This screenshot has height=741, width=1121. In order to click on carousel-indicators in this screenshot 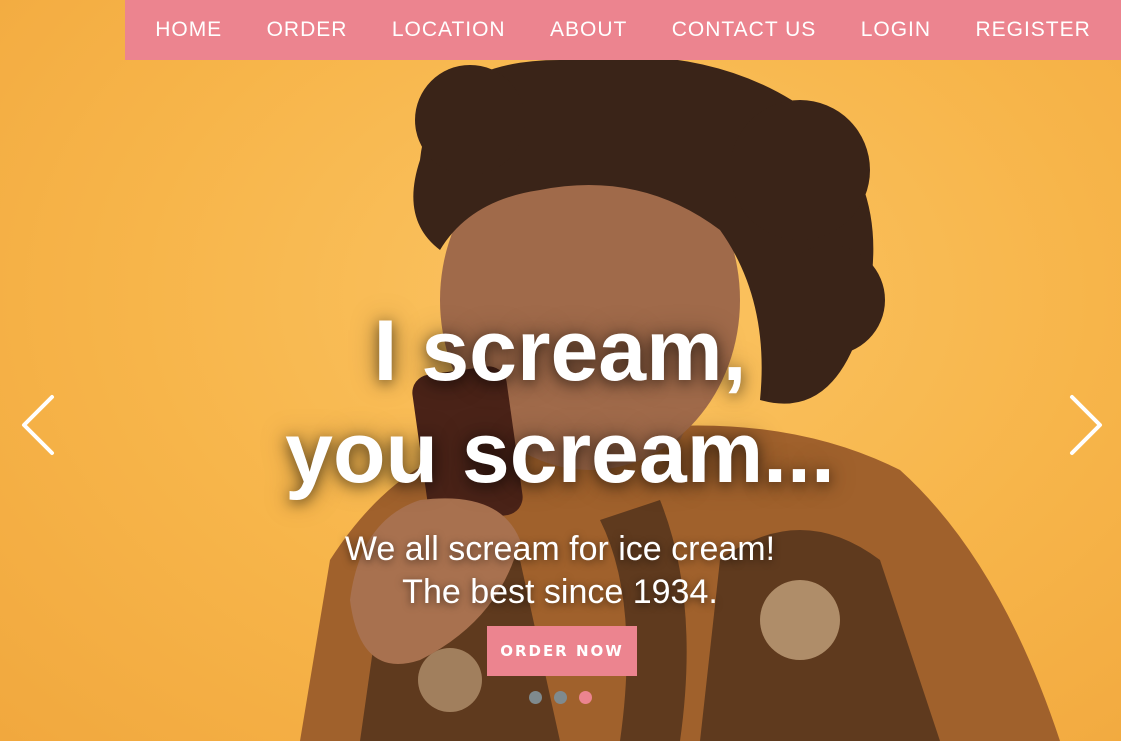, I will do `click(560, 697)`.